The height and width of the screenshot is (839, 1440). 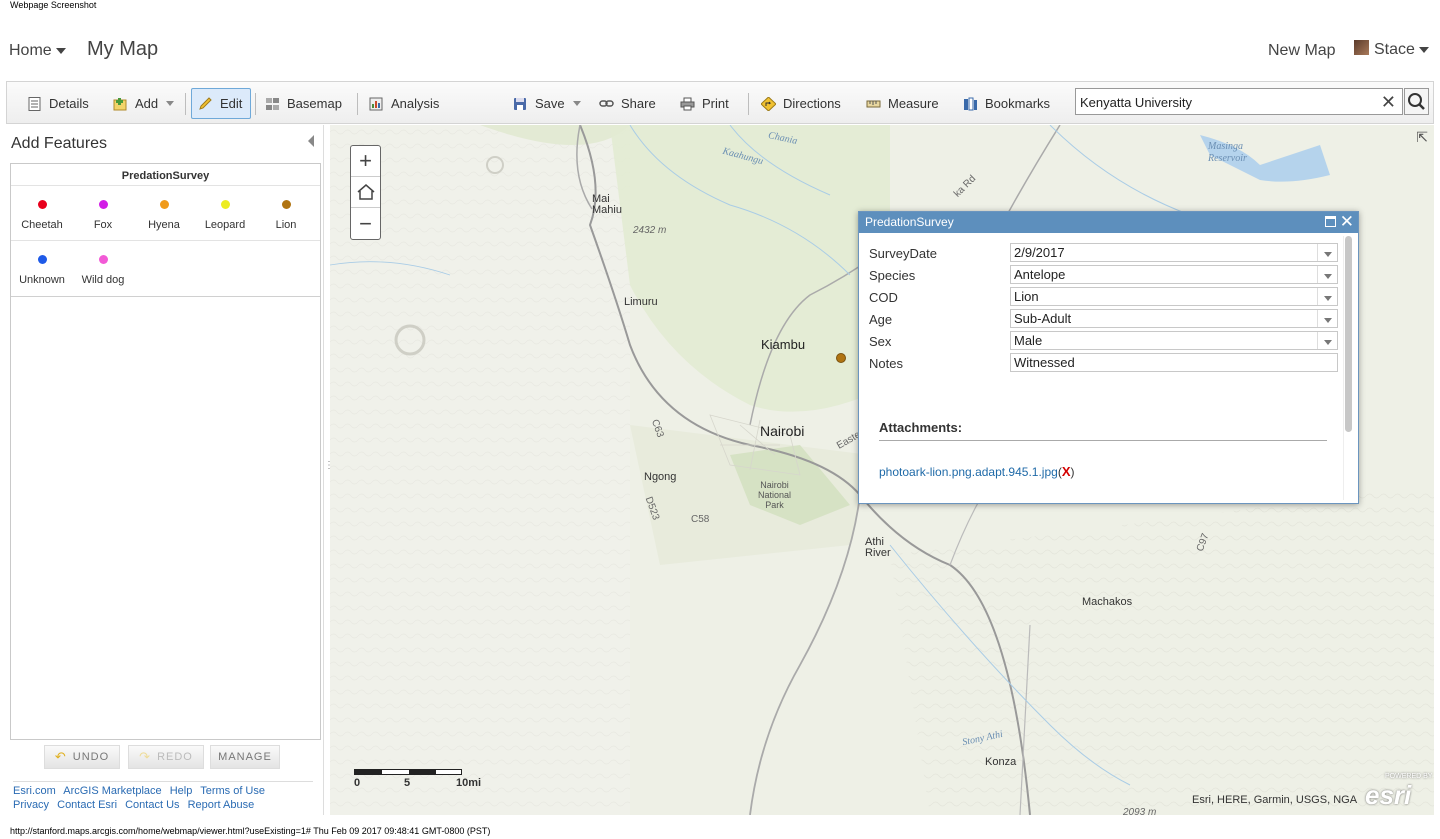 What do you see at coordinates (205, 103) in the screenshot?
I see `pencil-icon` at bounding box center [205, 103].